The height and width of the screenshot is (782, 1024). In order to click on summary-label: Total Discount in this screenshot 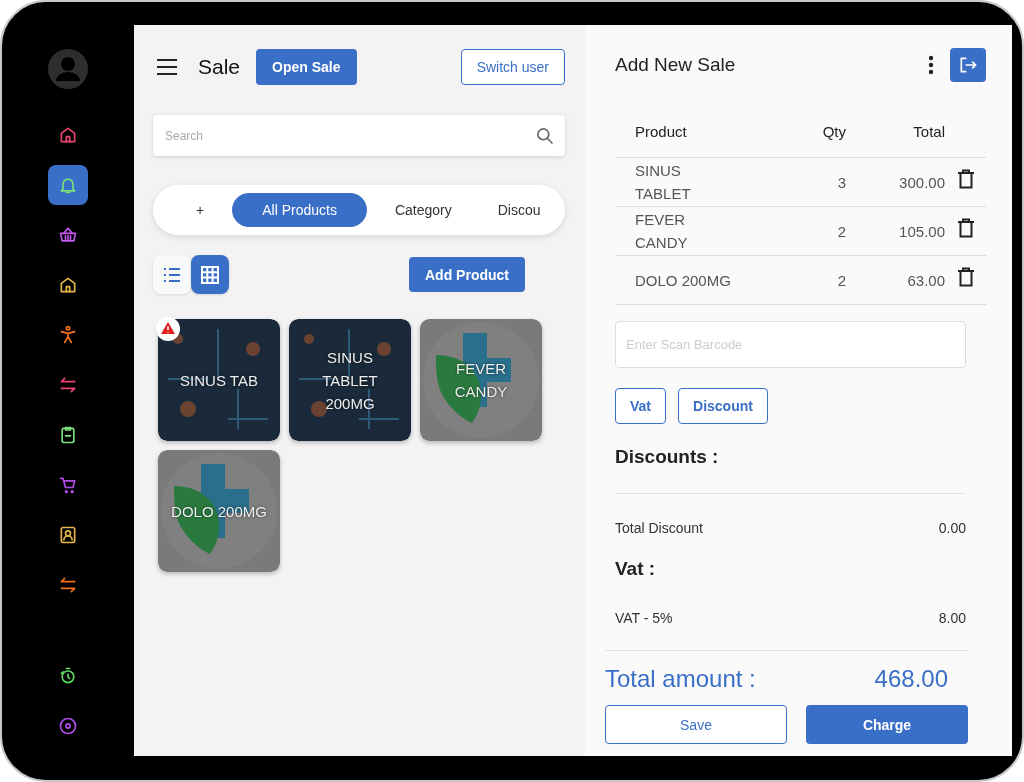, I will do `click(659, 528)`.